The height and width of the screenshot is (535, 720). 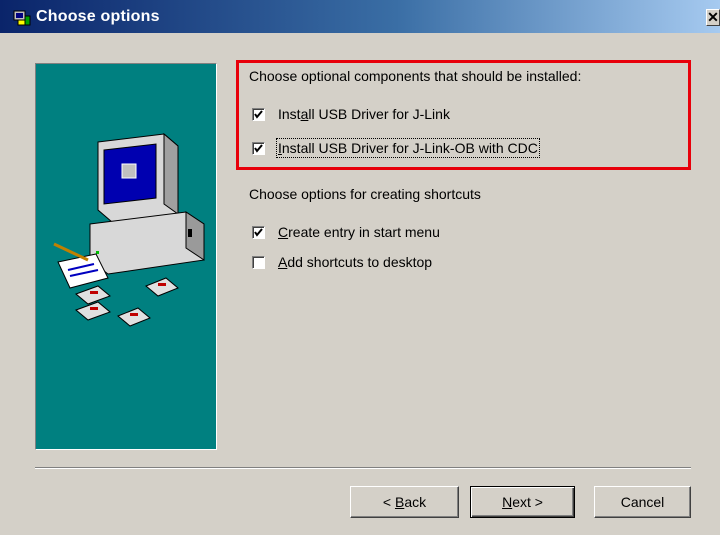 I want to click on back-button: < Back, so click(x=404, y=502).